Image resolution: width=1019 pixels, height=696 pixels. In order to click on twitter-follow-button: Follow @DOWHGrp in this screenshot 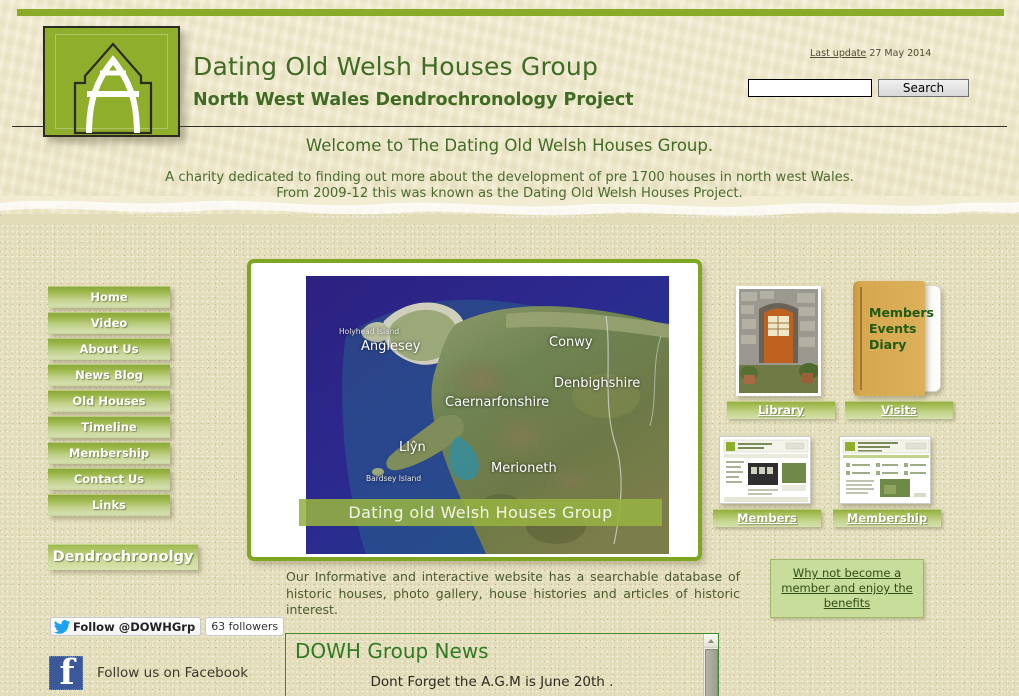, I will do `click(126, 626)`.